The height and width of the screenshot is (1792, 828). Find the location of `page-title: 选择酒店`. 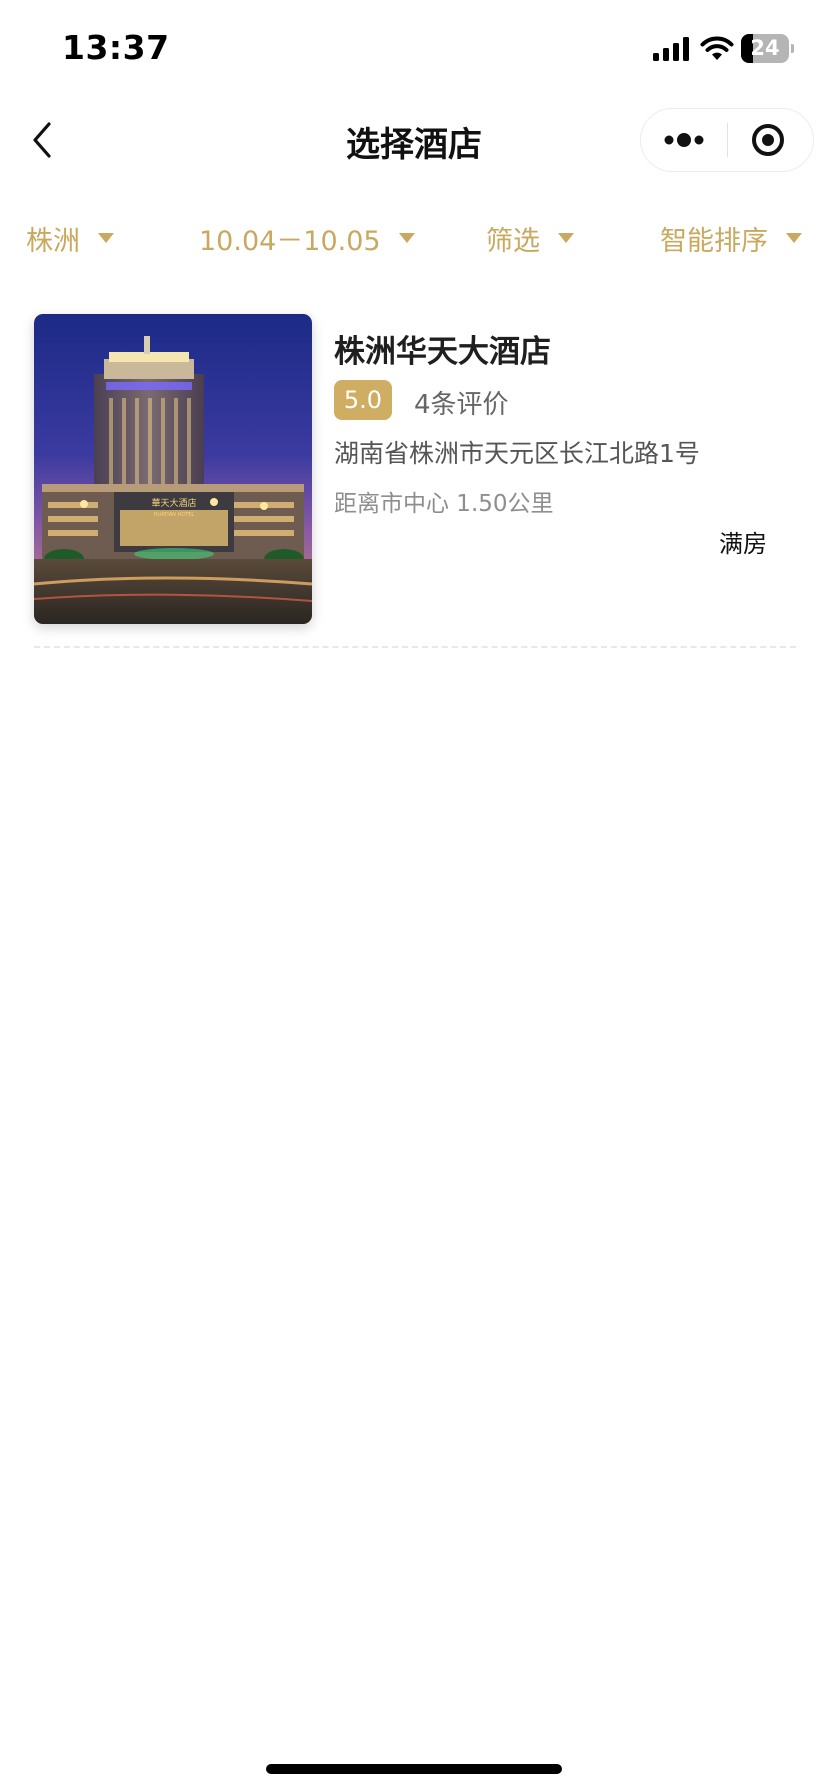

page-title: 选择酒店 is located at coordinates (414, 145).